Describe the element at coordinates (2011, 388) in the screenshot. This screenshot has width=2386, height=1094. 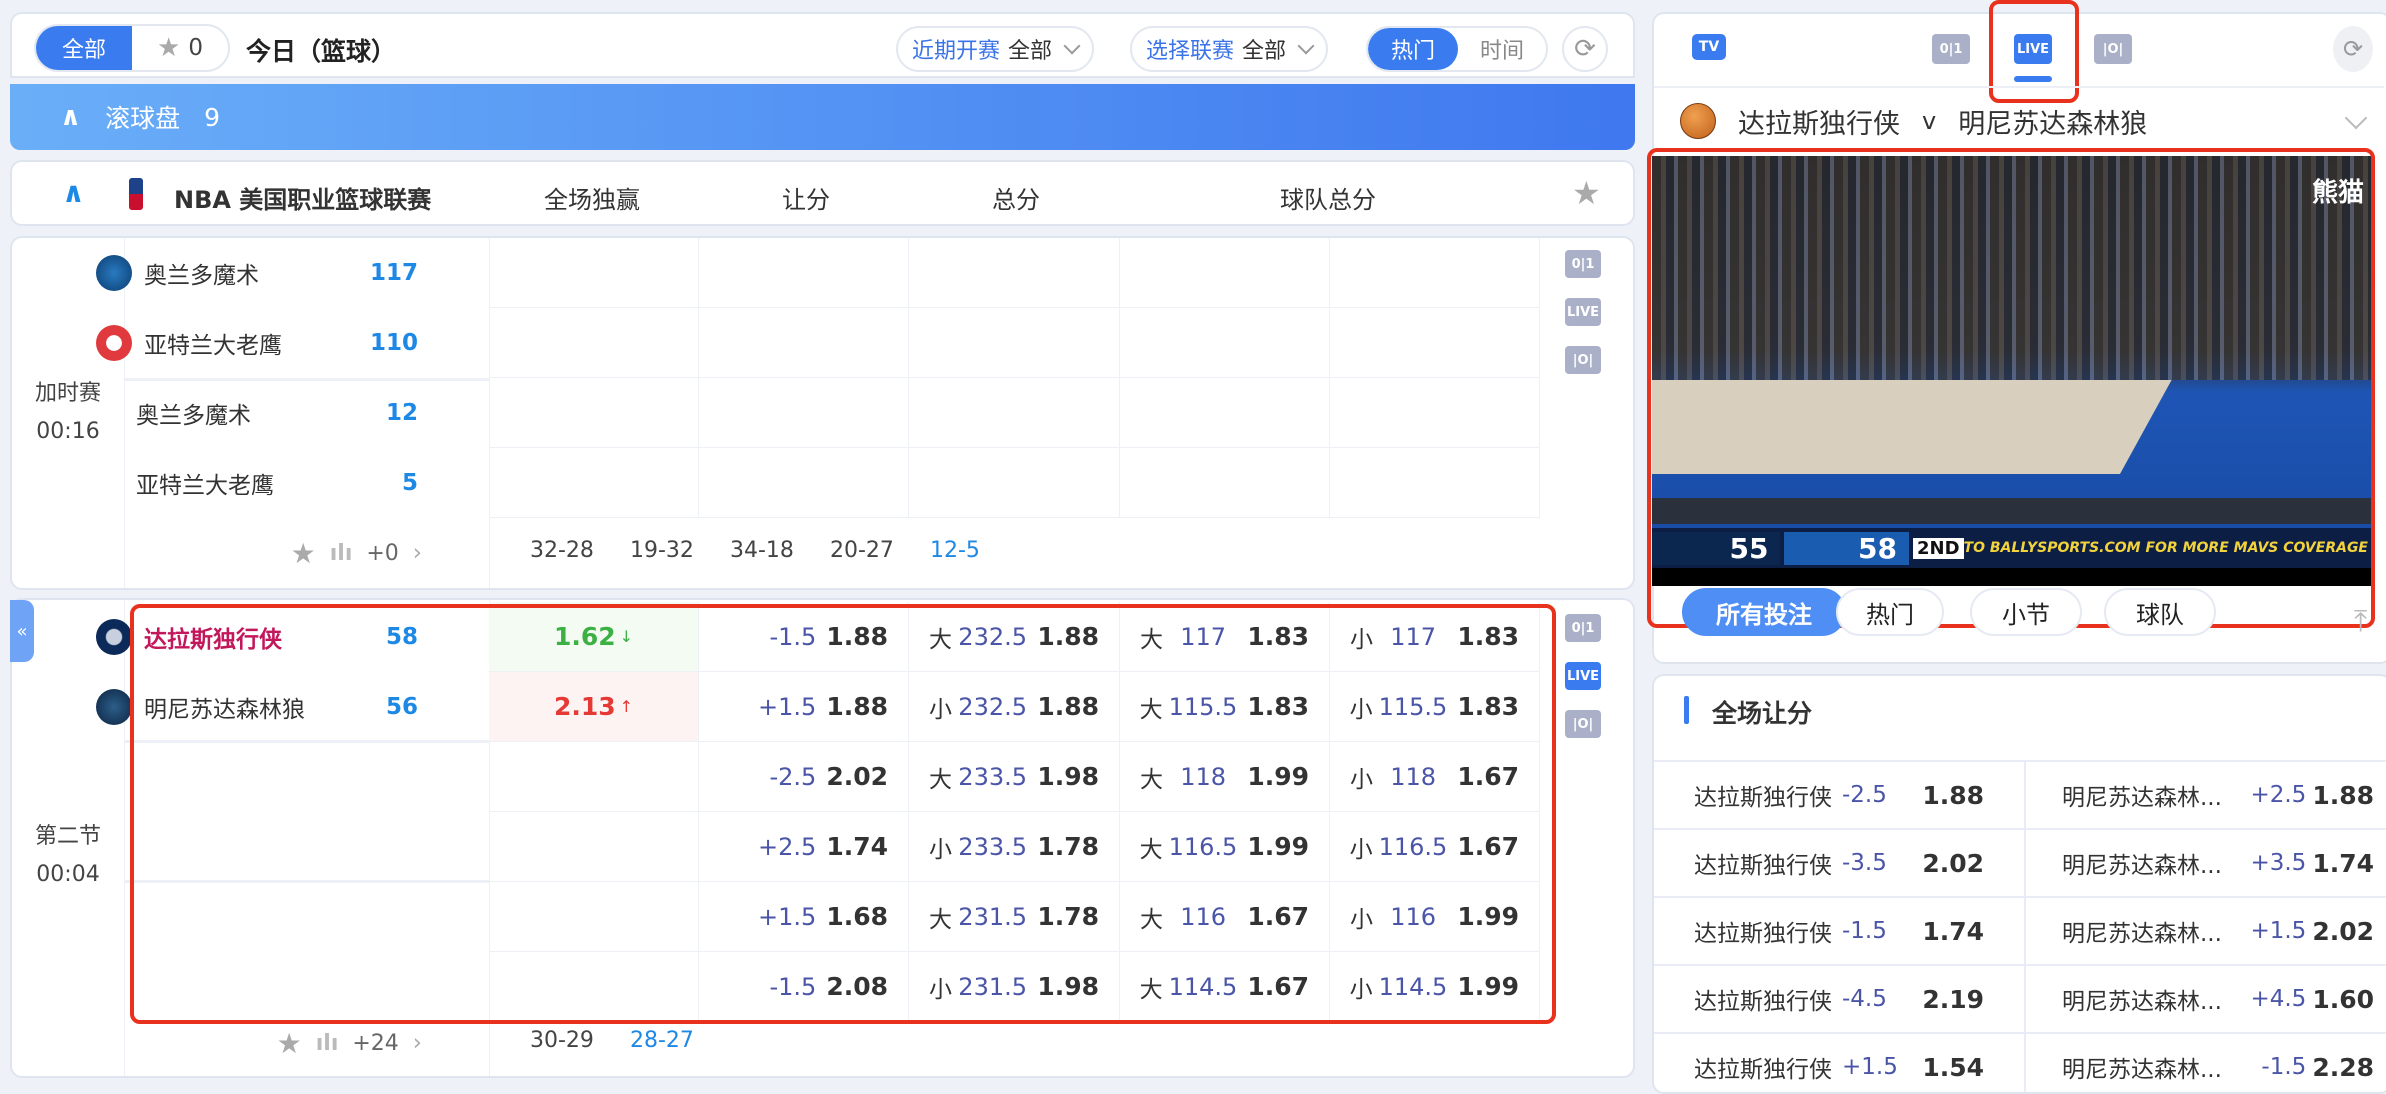
I see `highlight-box-video` at that location.